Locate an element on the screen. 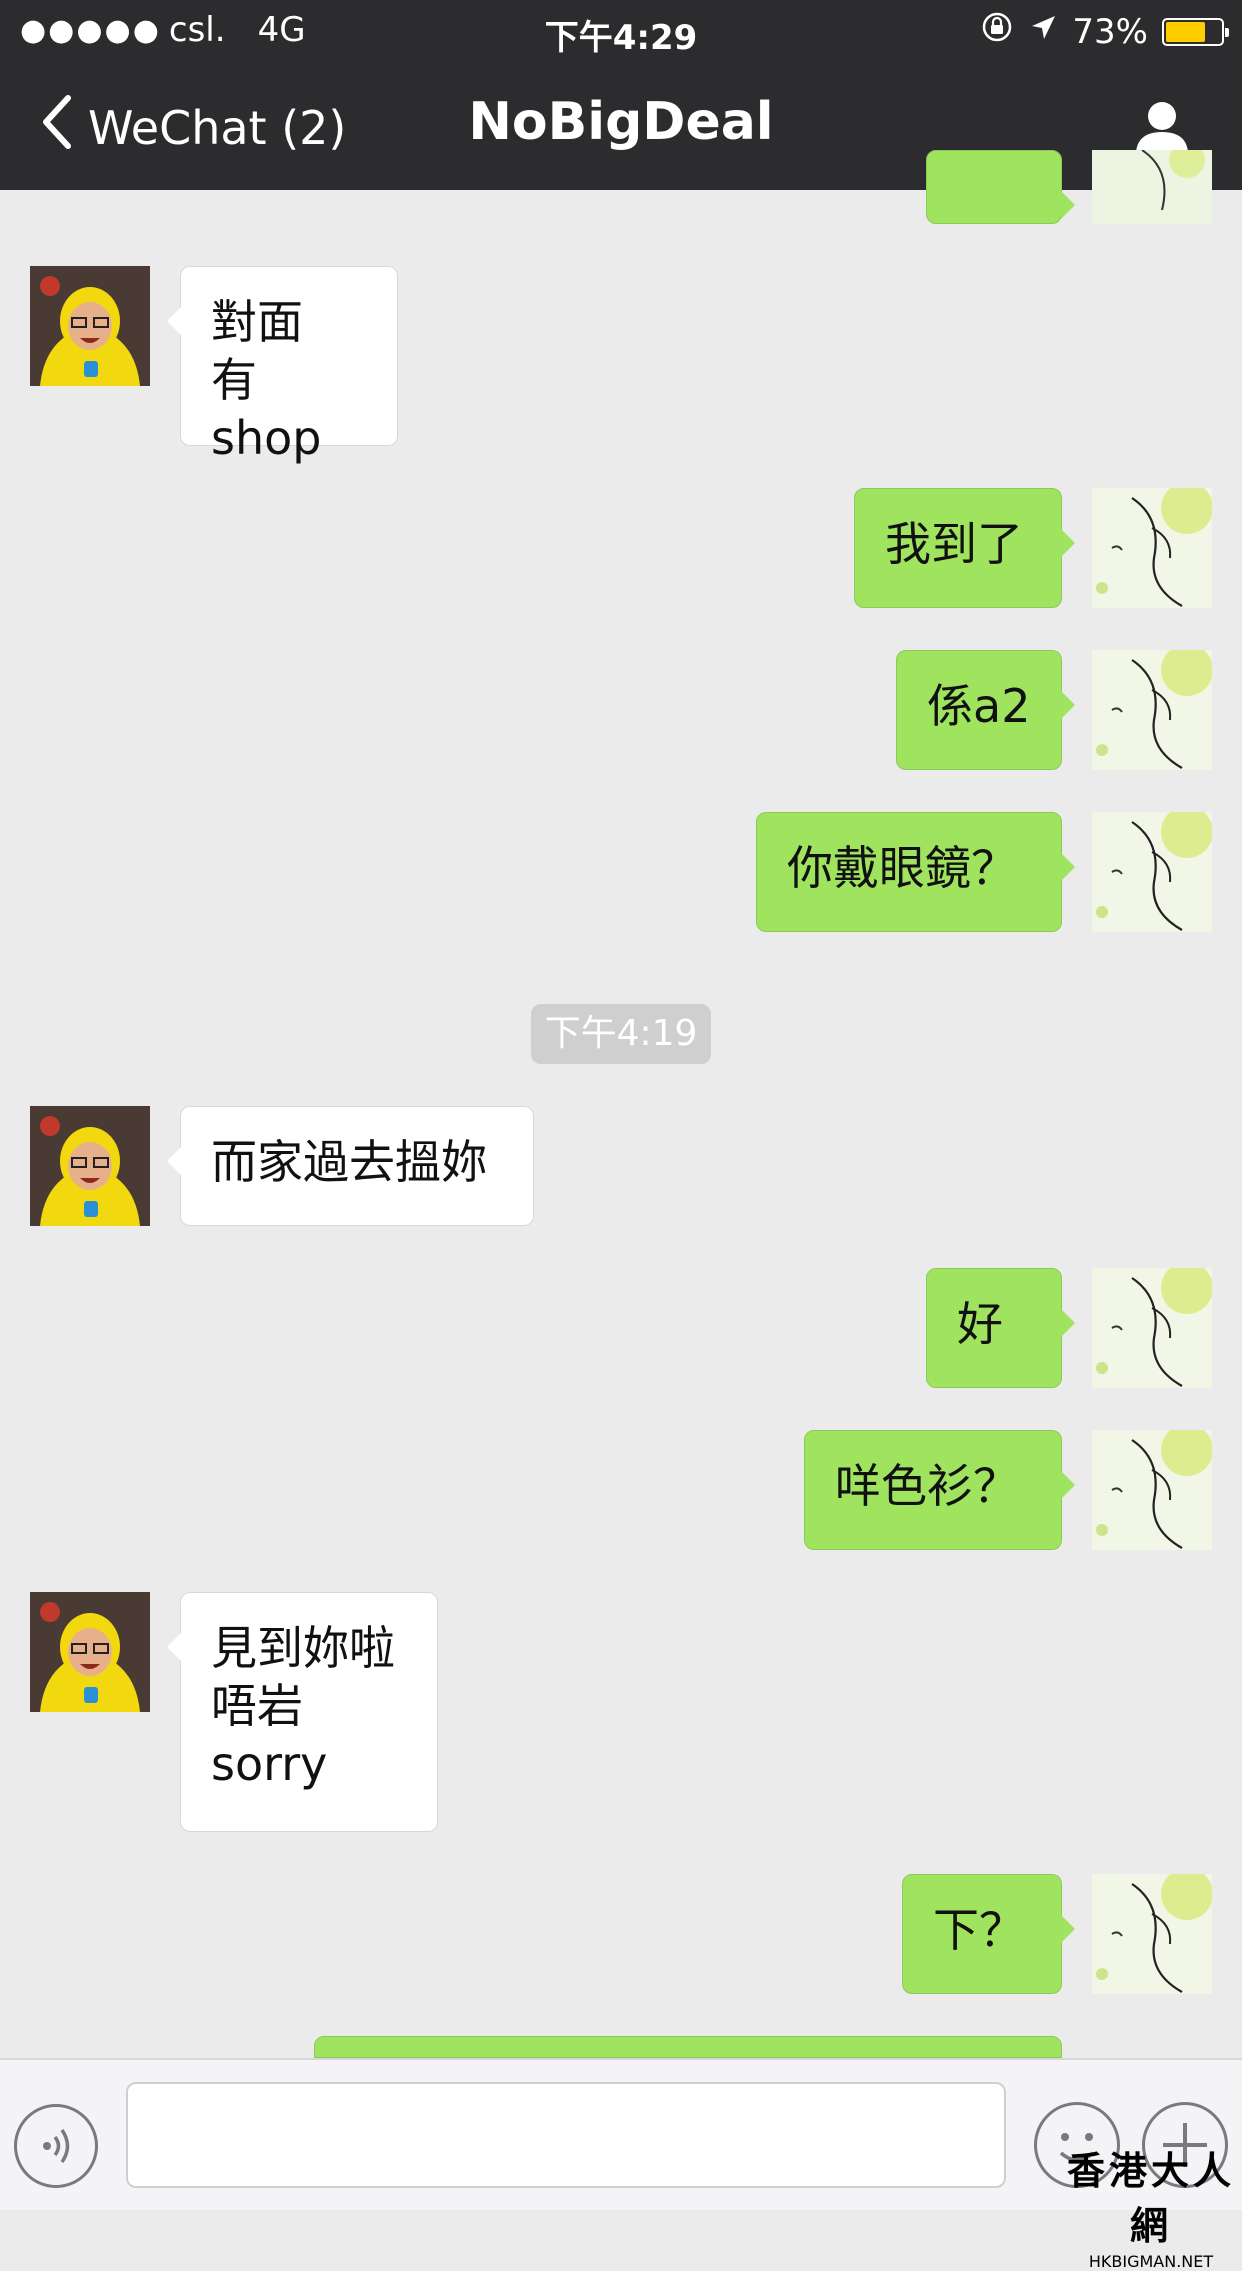 This screenshot has width=1242, height=2271. watermark-english: HKBIGMAN.NET is located at coordinates (1151, 2261).